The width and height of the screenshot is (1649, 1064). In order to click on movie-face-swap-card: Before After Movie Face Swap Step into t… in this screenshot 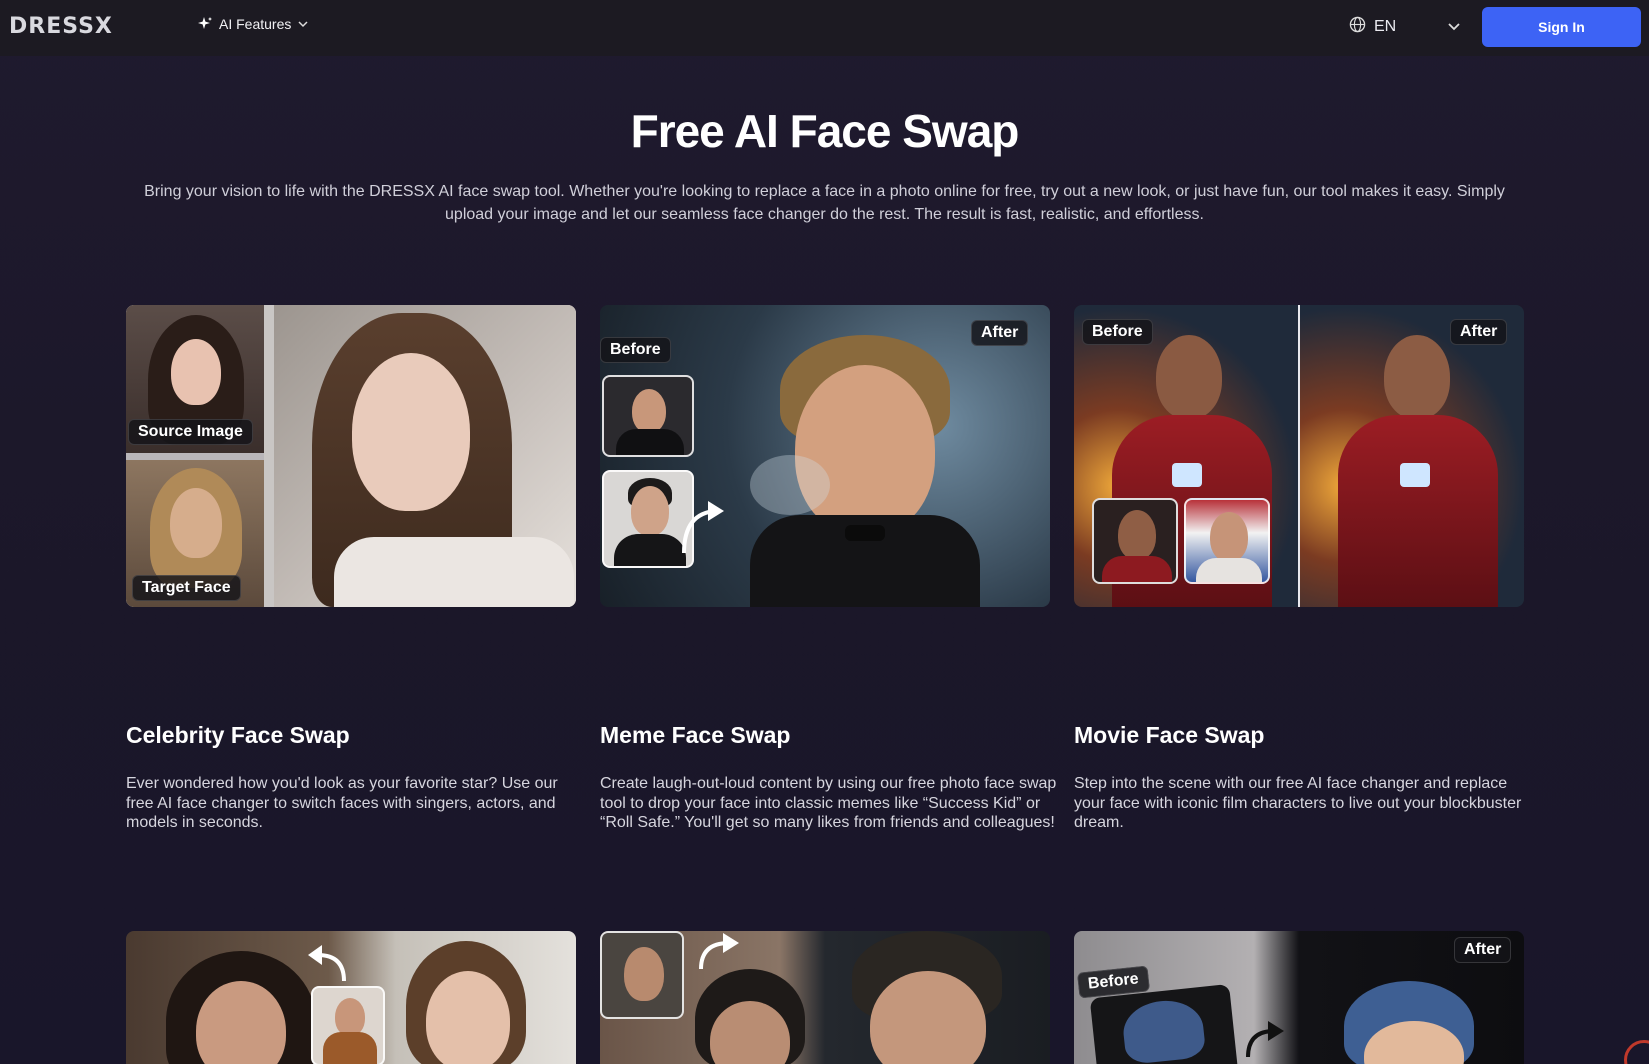, I will do `click(1299, 568)`.